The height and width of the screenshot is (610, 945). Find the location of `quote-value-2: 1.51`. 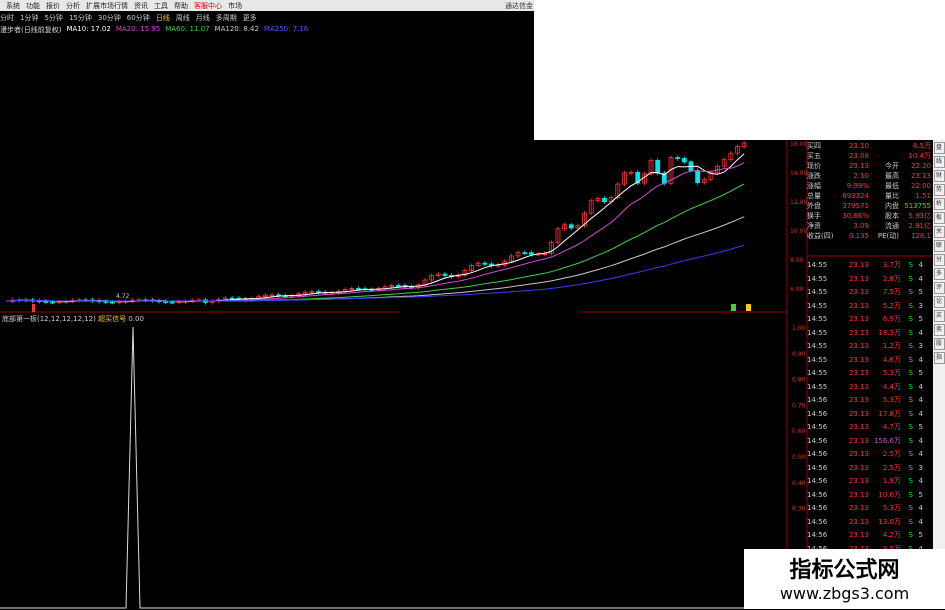

quote-value-2: 1.51 is located at coordinates (923, 196).